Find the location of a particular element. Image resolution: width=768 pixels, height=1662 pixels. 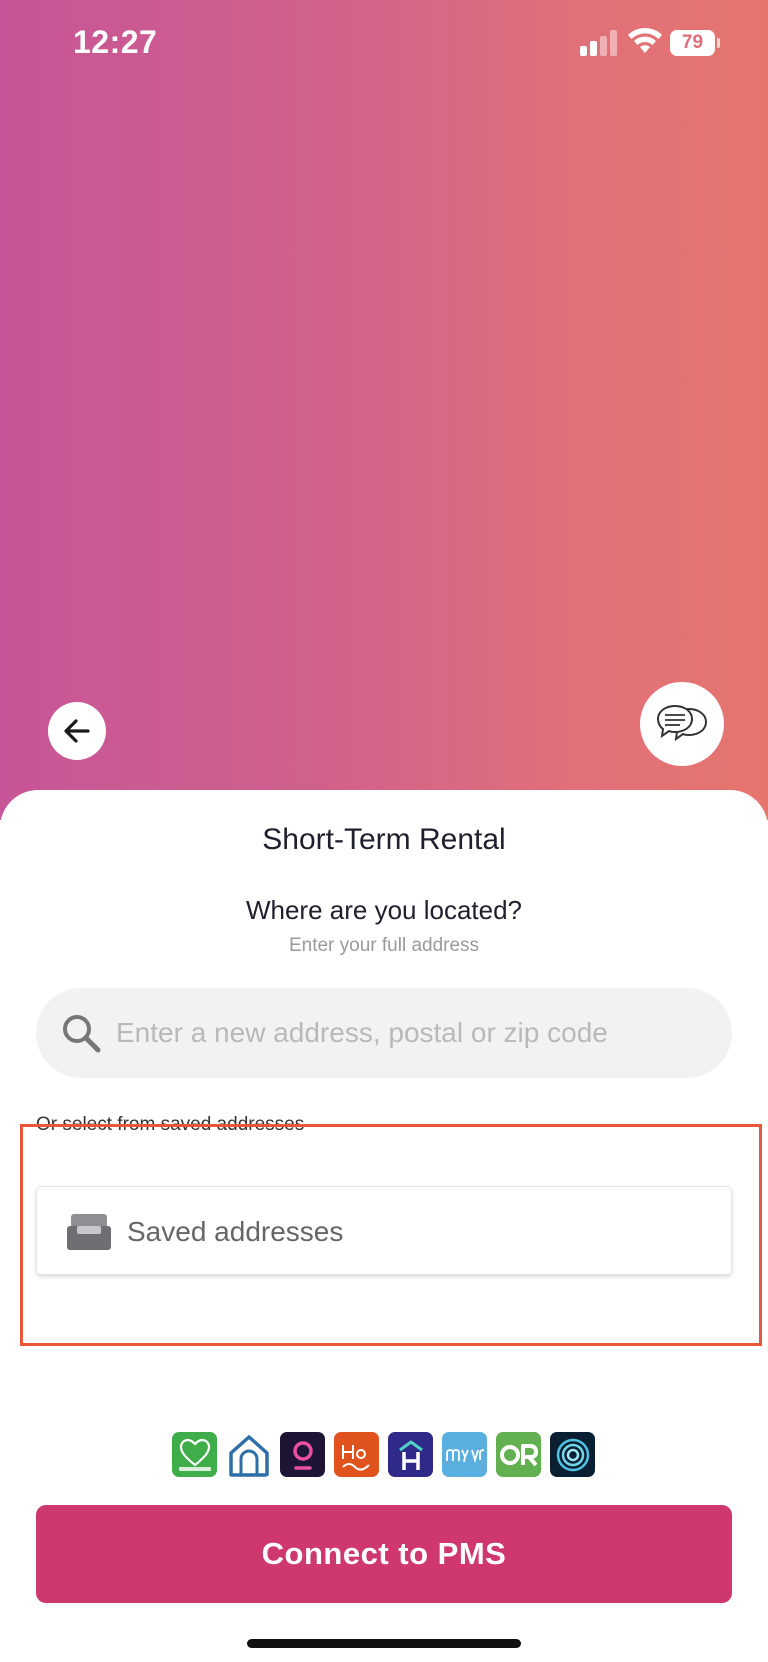

wifi-icon is located at coordinates (645, 40).